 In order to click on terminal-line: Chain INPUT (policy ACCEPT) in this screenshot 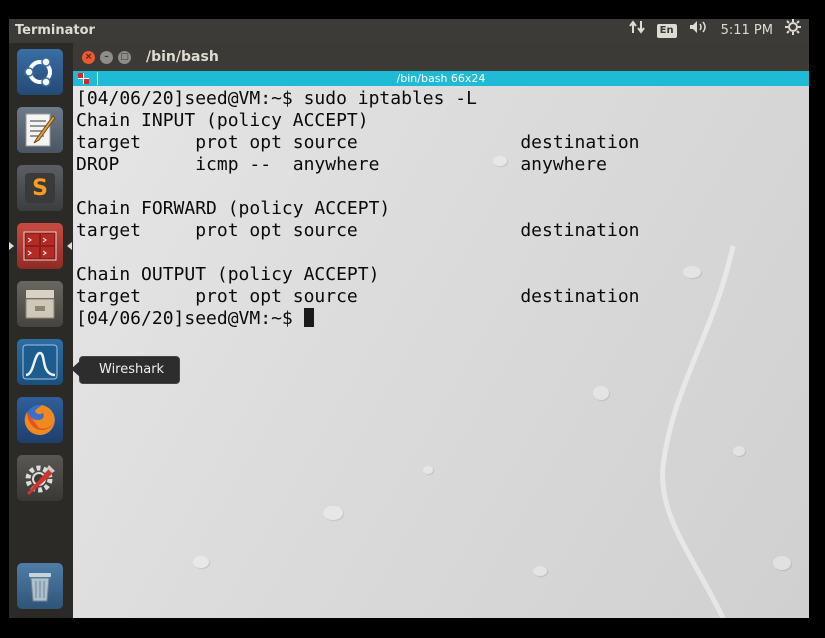, I will do `click(222, 120)`.